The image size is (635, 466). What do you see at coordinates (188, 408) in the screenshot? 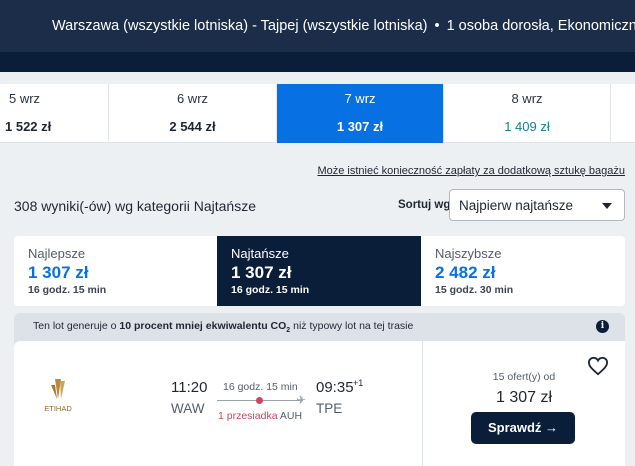
I see `departure-airport: WAW` at bounding box center [188, 408].